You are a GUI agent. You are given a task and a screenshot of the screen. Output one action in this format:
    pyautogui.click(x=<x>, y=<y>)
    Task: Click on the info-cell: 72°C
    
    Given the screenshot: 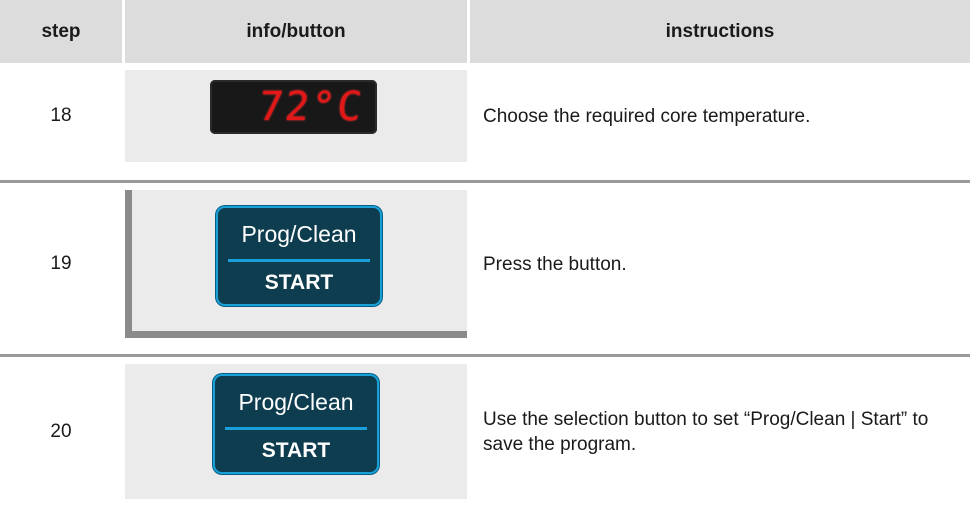 What is the action you would take?
    pyautogui.click(x=296, y=116)
    